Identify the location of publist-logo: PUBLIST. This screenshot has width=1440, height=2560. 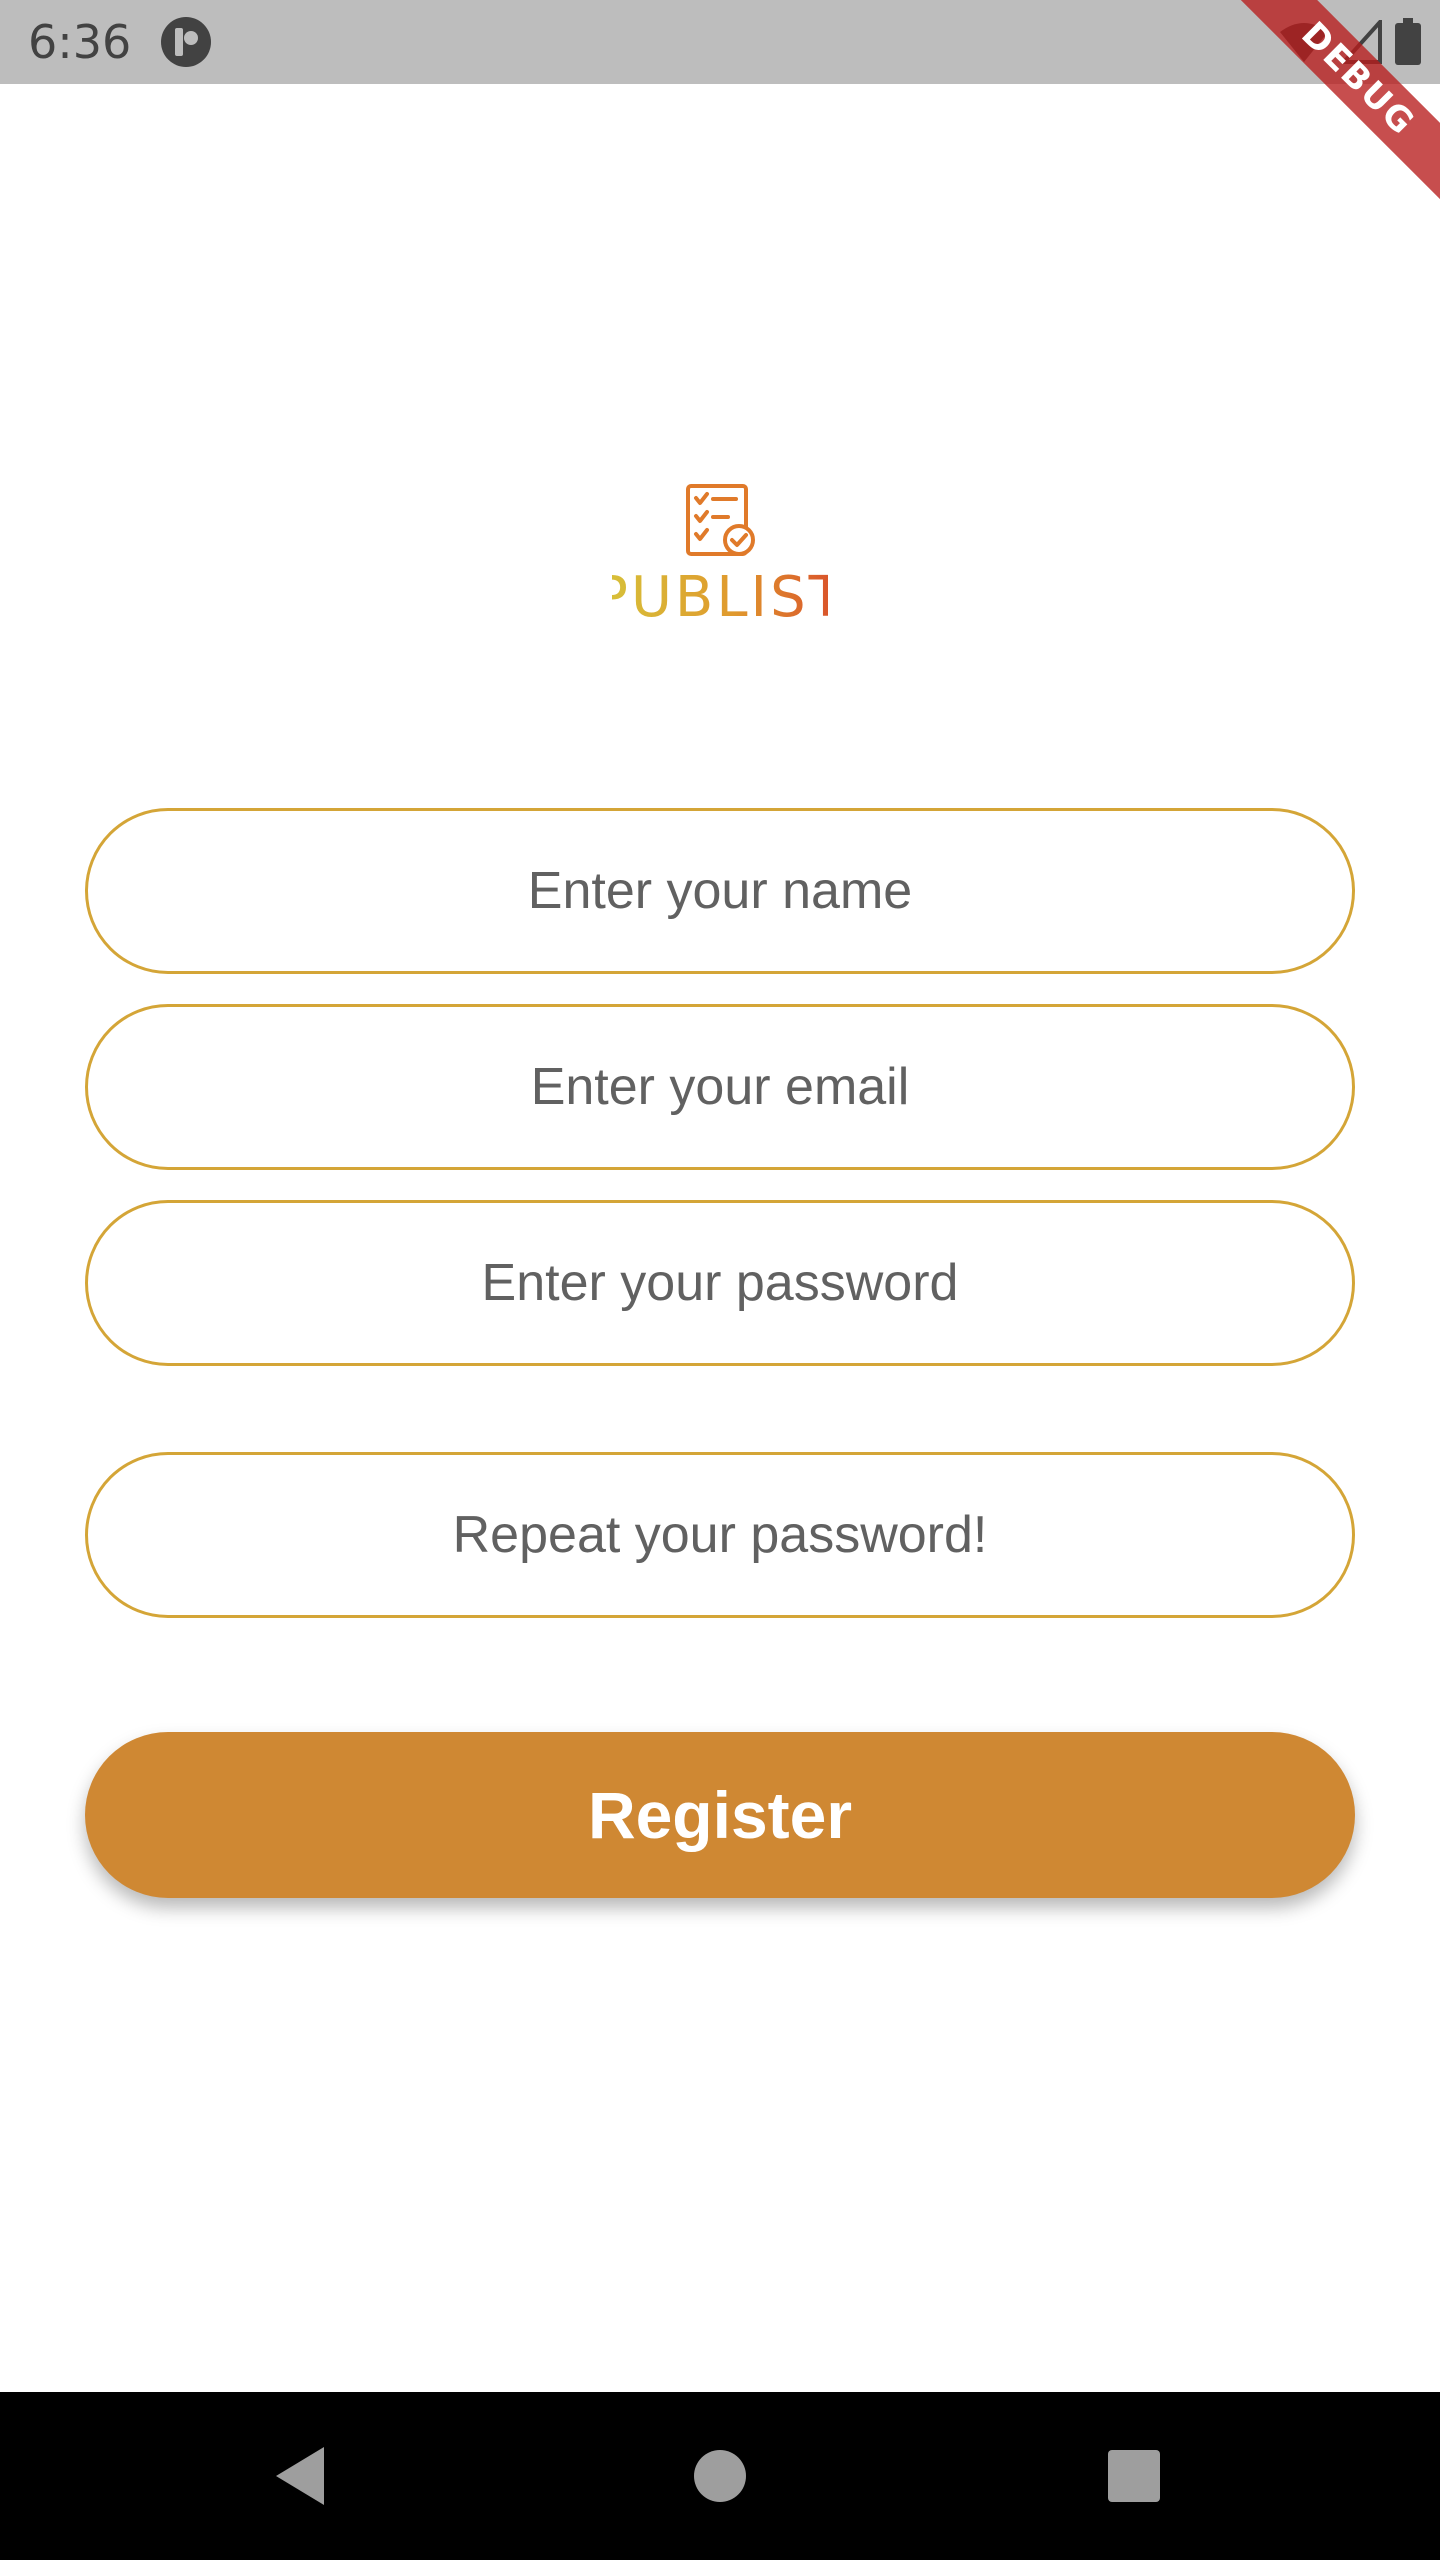
(720, 556).